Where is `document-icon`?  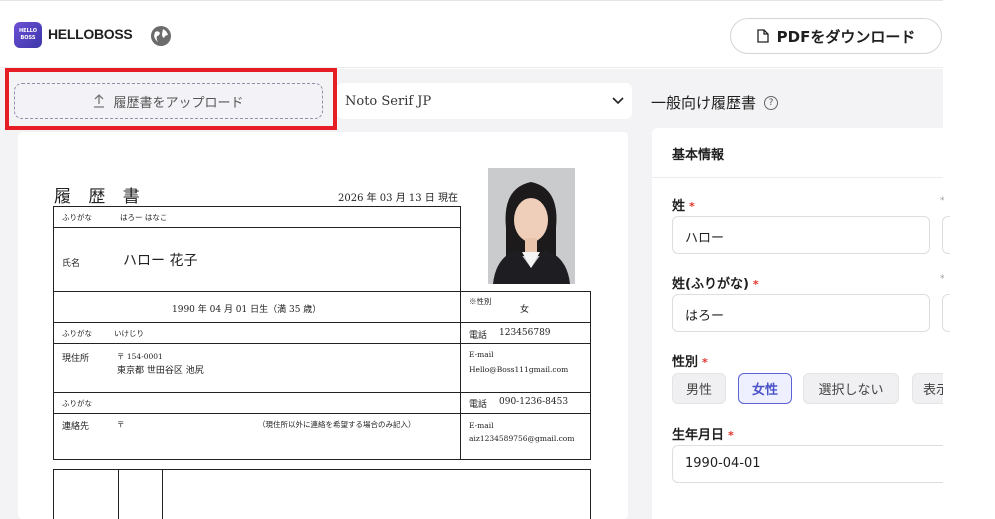 document-icon is located at coordinates (762, 36).